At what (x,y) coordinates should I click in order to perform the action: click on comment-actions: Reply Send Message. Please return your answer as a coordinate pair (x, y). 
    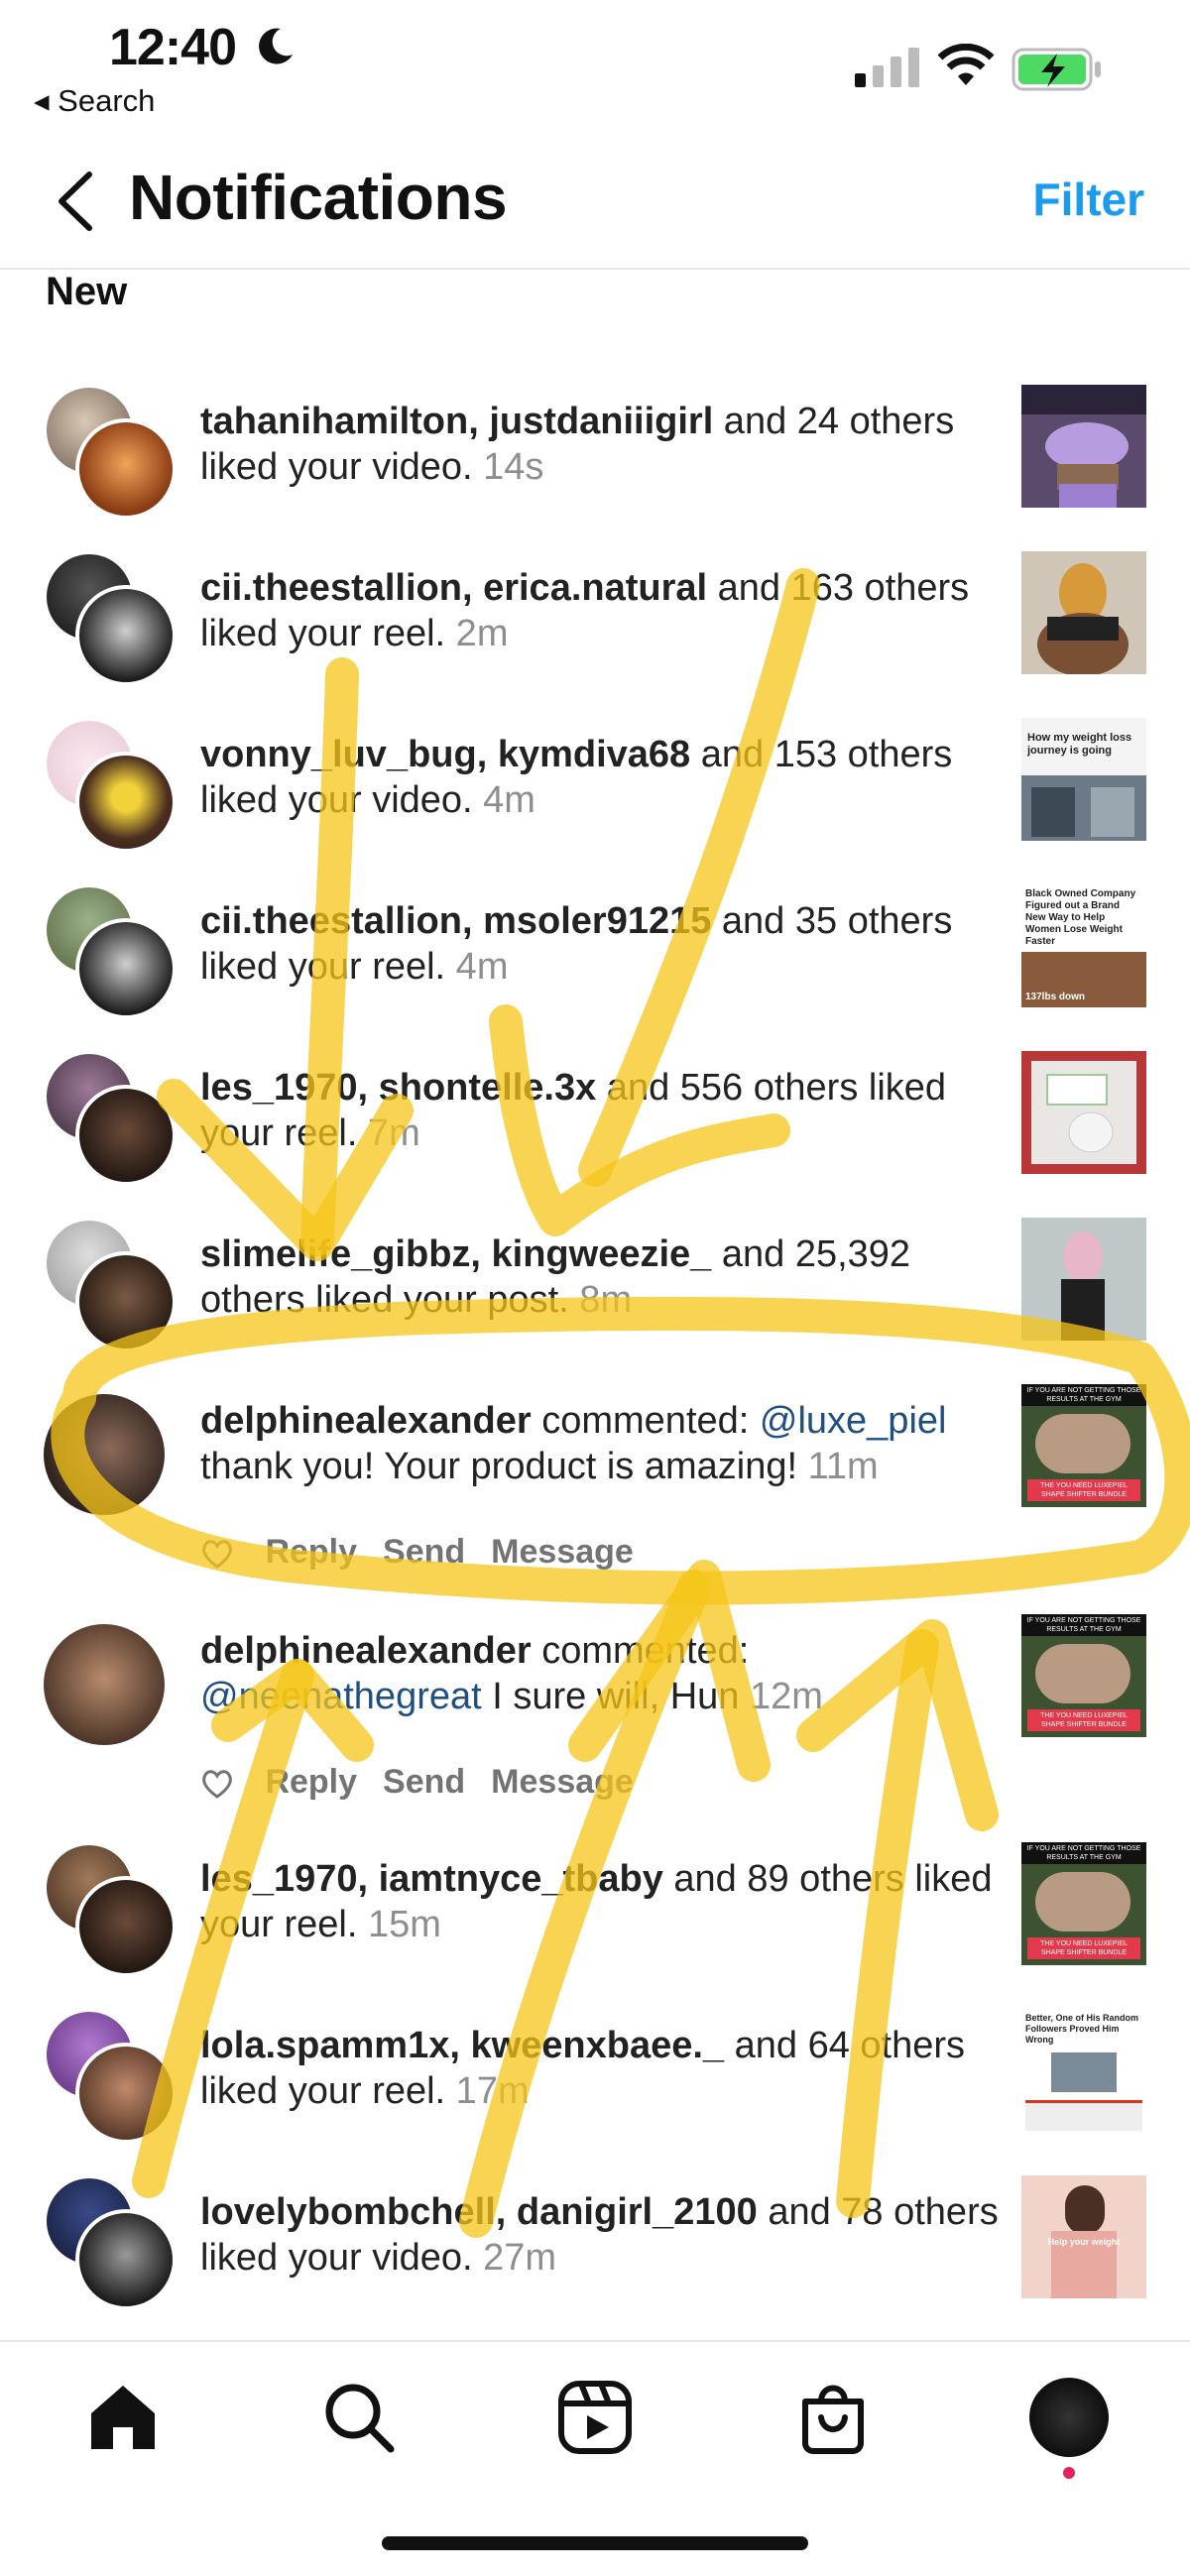
    Looking at the image, I should click on (429, 1552).